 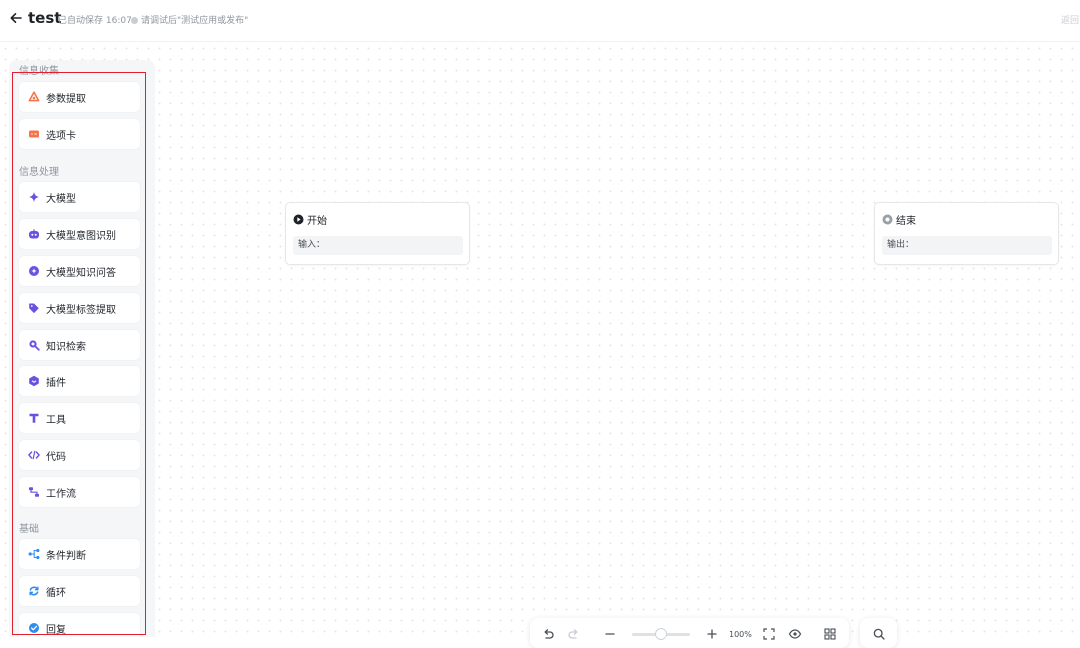 I want to click on workflow-icon, so click(x=34, y=492).